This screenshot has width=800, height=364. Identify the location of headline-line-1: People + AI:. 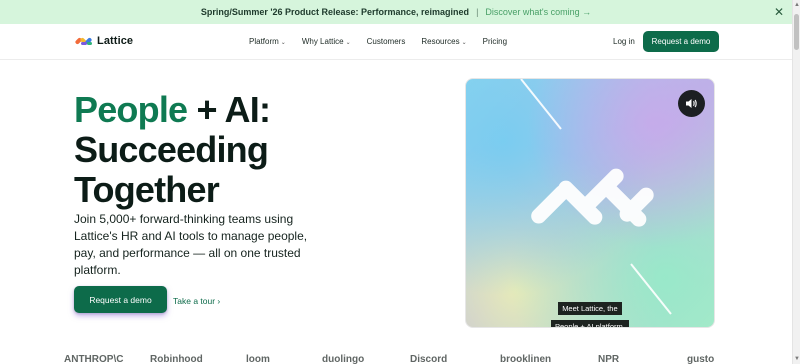
(172, 109).